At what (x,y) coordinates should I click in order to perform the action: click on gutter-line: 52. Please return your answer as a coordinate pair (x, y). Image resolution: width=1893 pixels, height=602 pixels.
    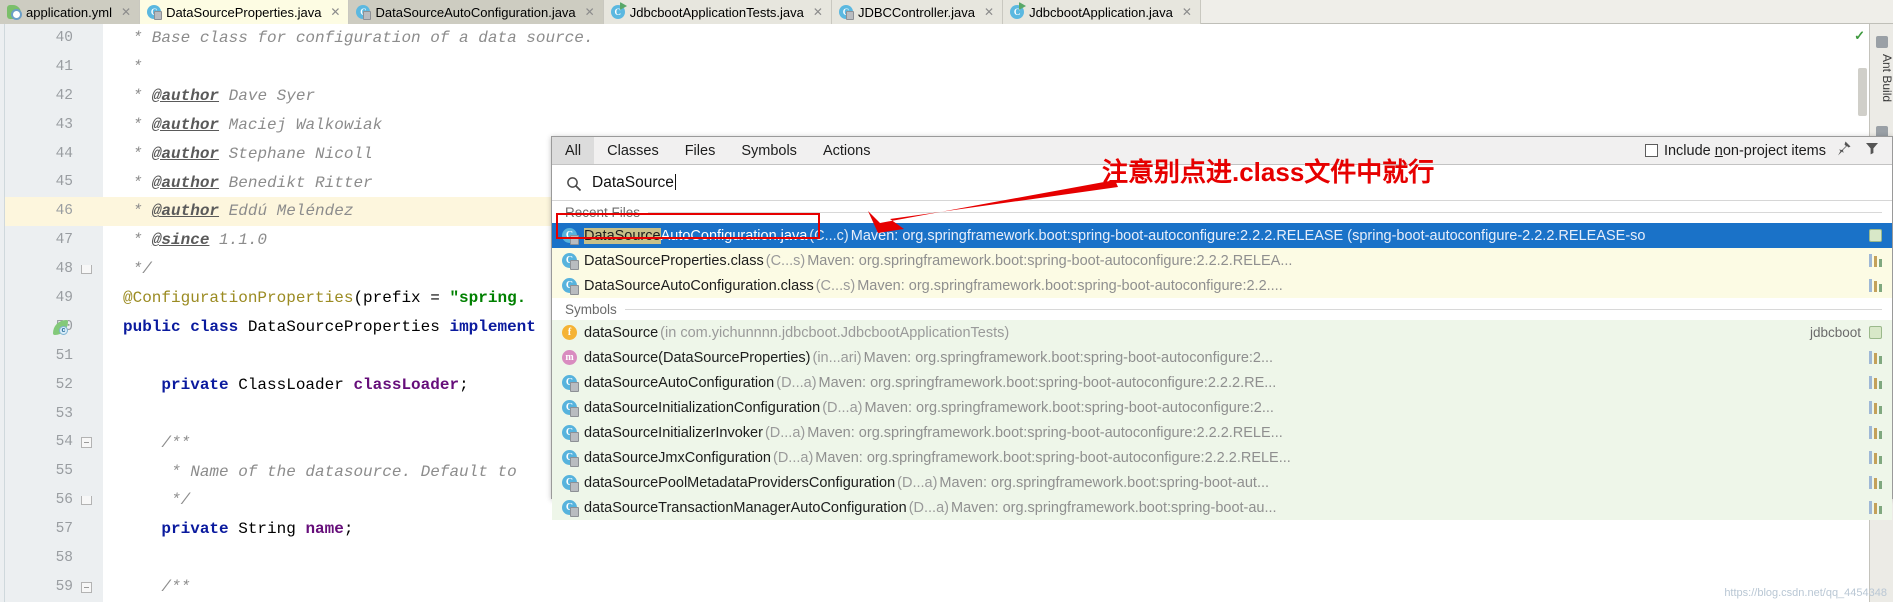
    Looking at the image, I should click on (54, 385).